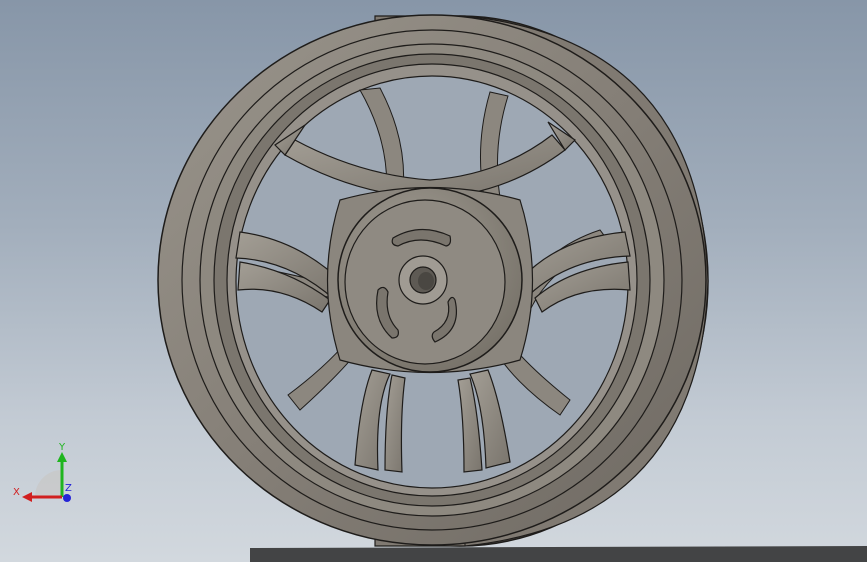  Describe the element at coordinates (62, 457) in the screenshot. I see `y-axis-arrow` at that location.